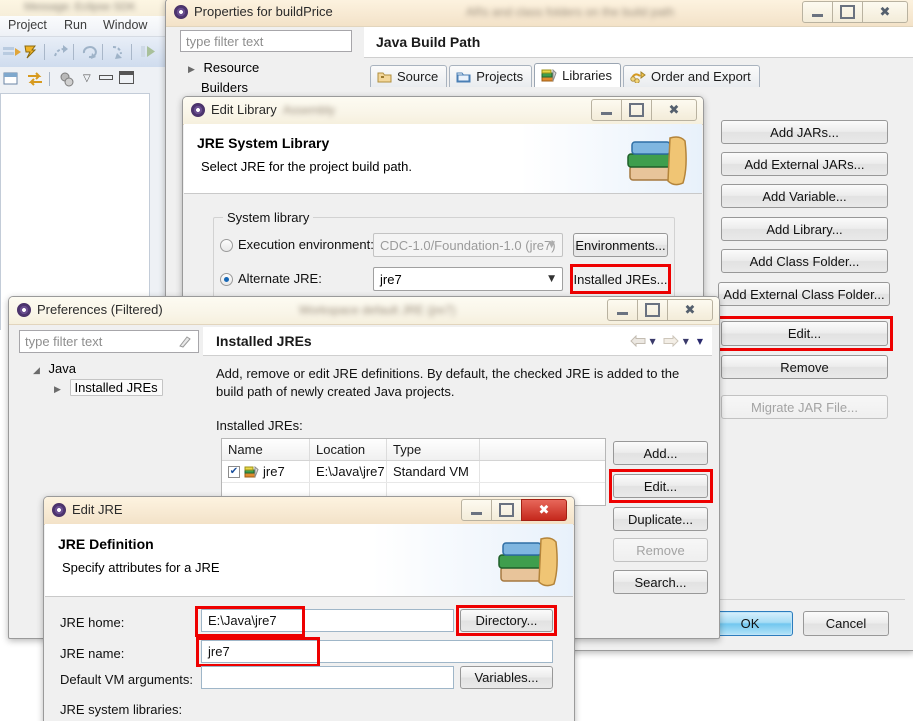 This screenshot has width=913, height=721. I want to click on clear-filter-icon, so click(185, 342).